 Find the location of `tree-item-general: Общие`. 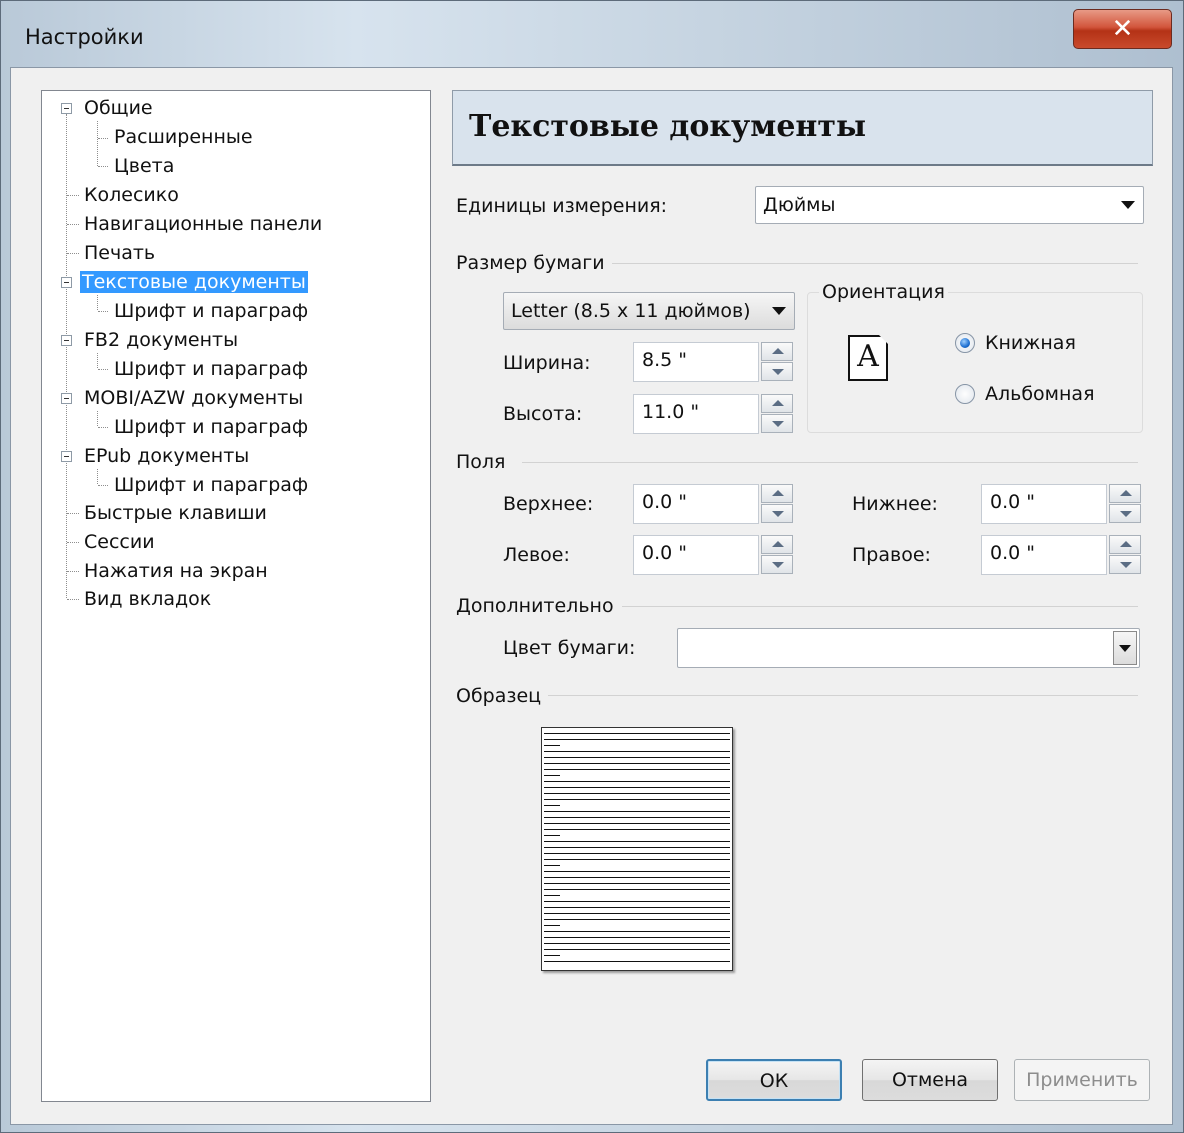

tree-item-general: Общие is located at coordinates (118, 108).